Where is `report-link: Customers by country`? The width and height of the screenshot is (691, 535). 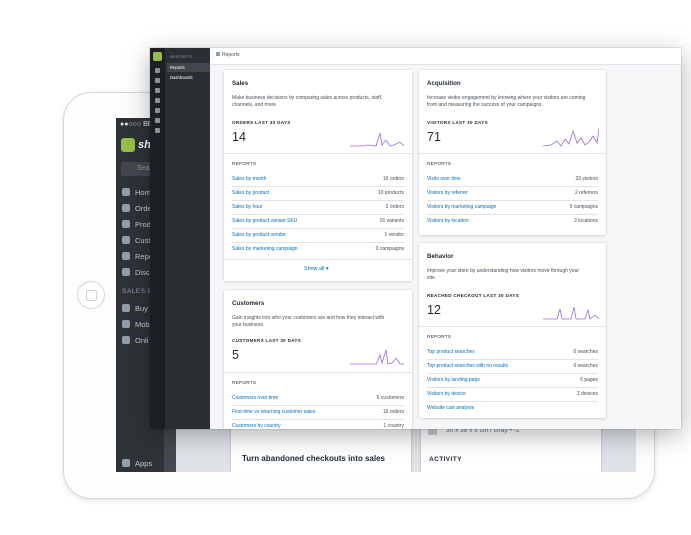 report-link: Customers by country is located at coordinates (256, 426).